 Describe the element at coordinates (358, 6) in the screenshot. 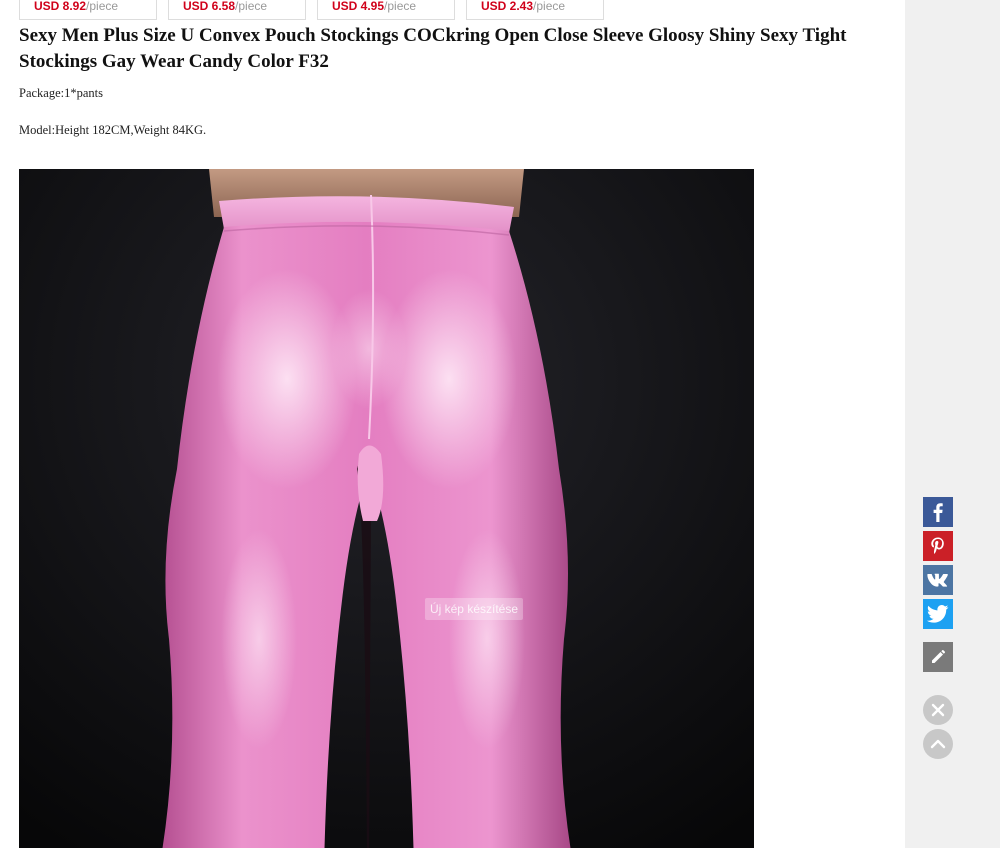

I see `price-amount: USD 4.95` at that location.